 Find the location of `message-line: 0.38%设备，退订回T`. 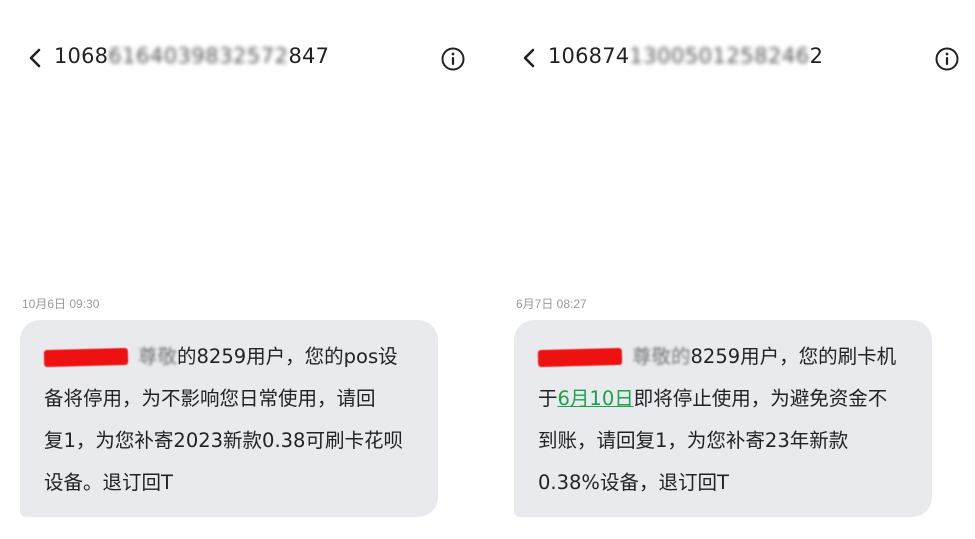

message-line: 0.38%设备，退订回T is located at coordinates (633, 482).